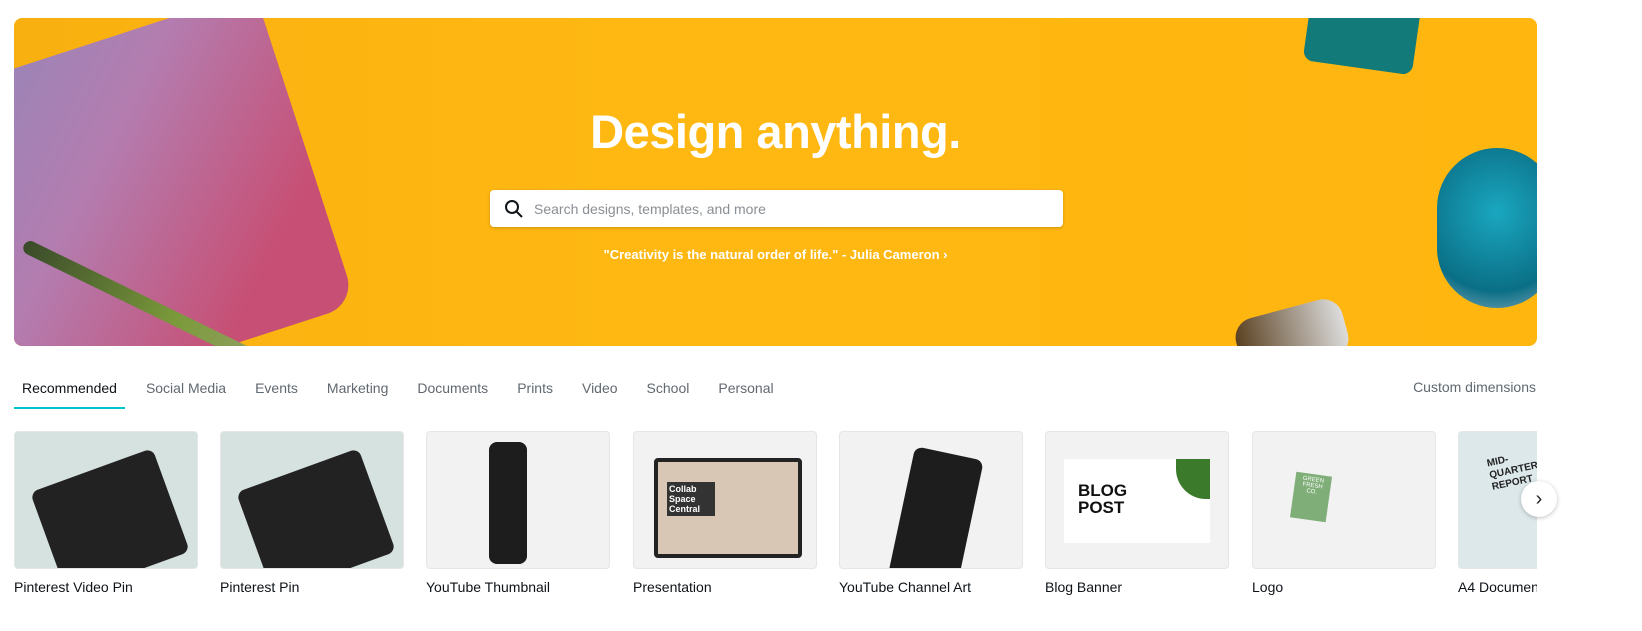 The width and height of the screenshot is (1642, 631). I want to click on card-pinterest-pin: Pinterest Pin, so click(312, 513).